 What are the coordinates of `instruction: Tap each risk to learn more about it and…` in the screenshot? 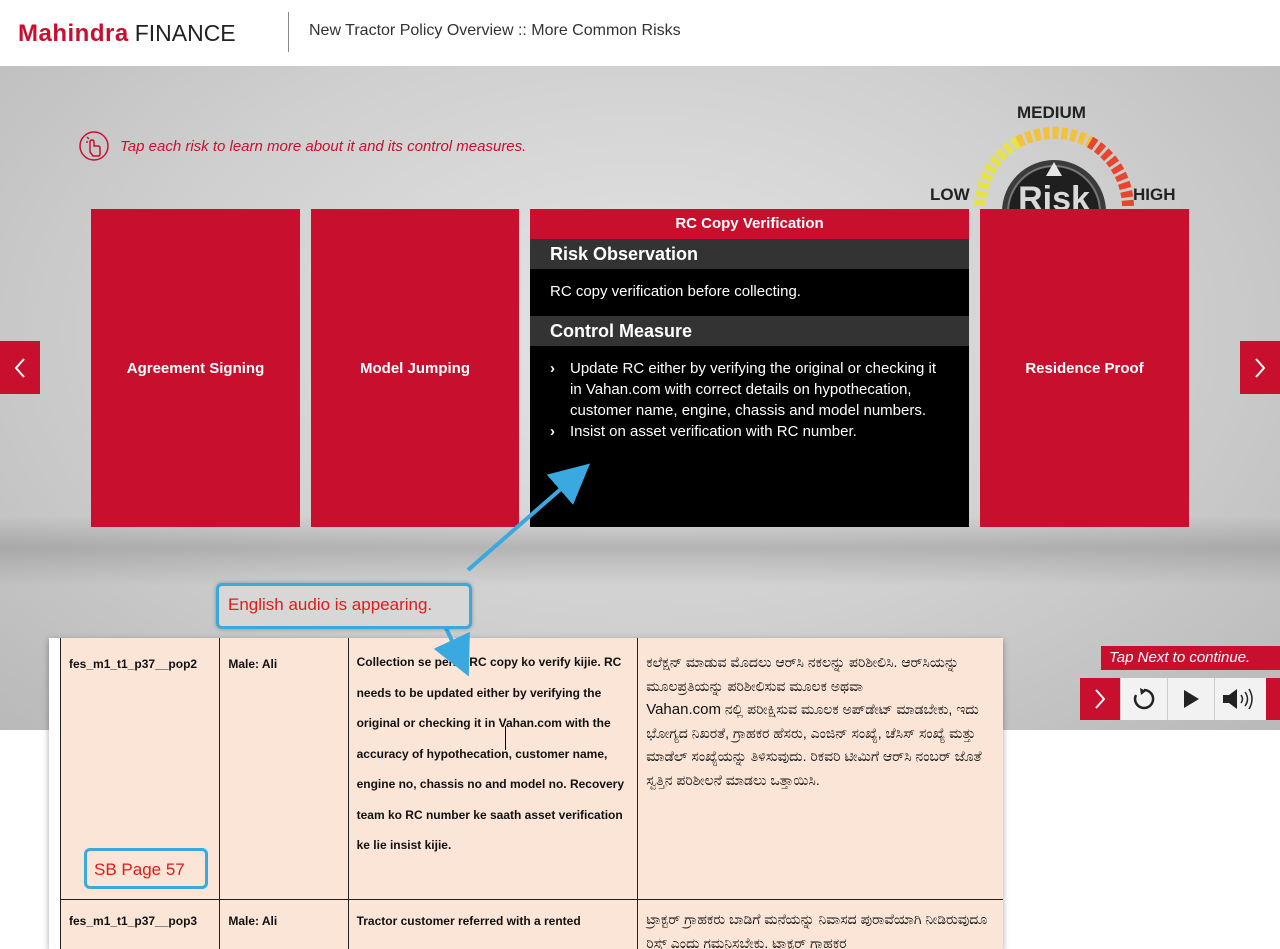 It's located at (302, 146).